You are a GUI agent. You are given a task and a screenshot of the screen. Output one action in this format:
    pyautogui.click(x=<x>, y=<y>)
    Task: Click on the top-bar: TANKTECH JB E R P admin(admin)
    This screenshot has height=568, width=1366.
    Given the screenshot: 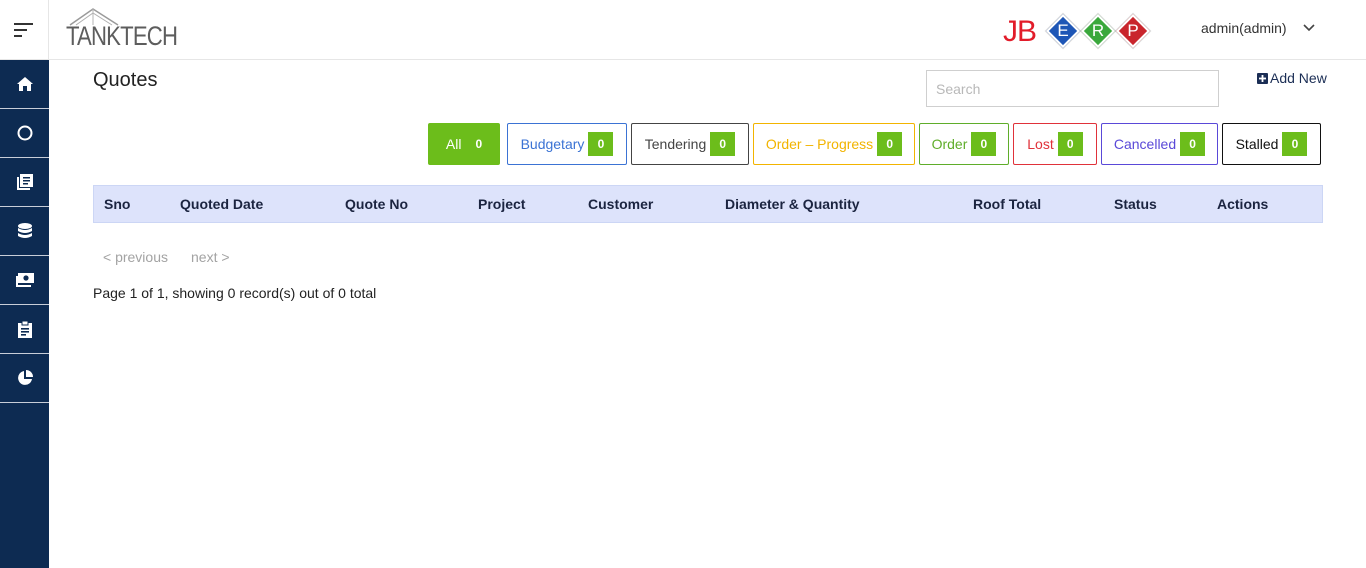 What is the action you would take?
    pyautogui.click(x=683, y=30)
    